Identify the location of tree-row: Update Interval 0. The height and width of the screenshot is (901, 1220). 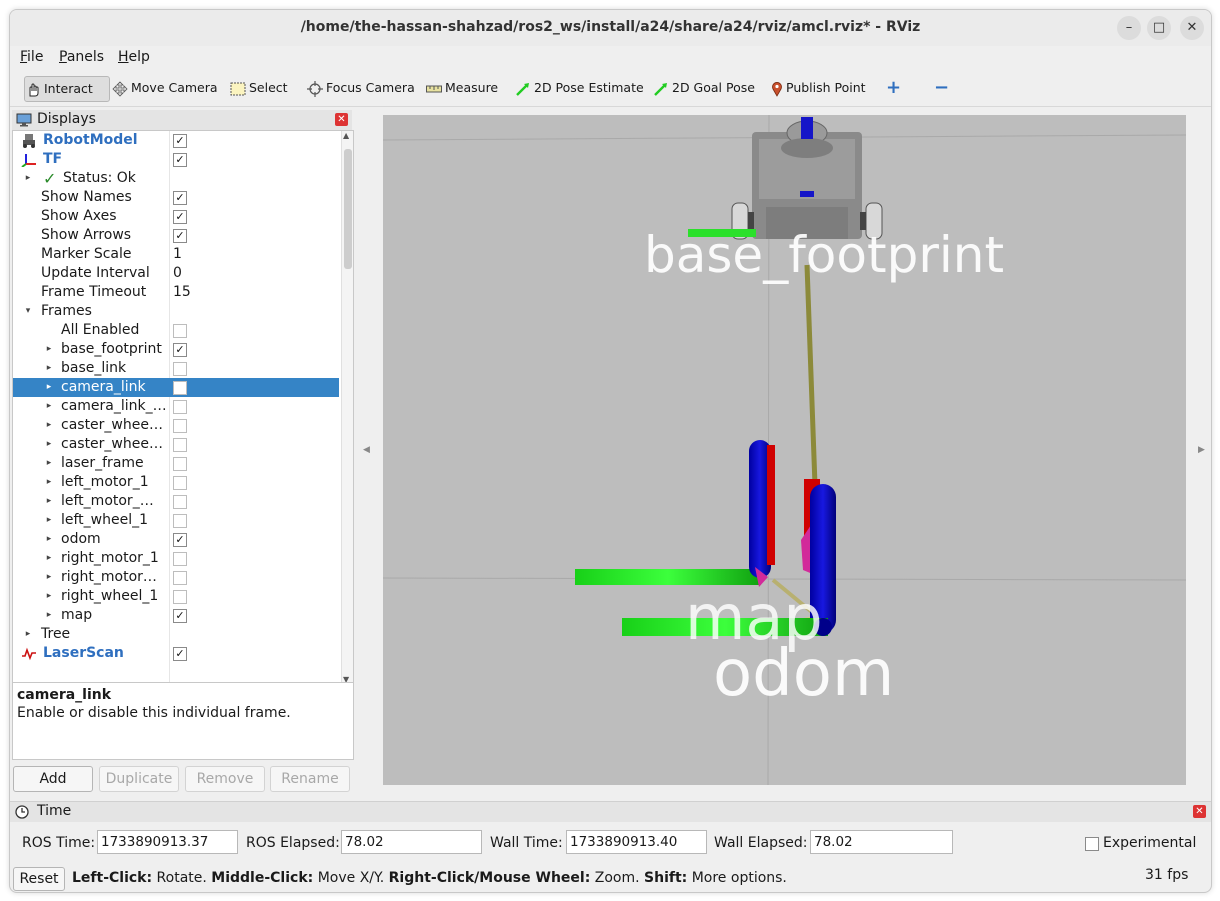
(176, 273).